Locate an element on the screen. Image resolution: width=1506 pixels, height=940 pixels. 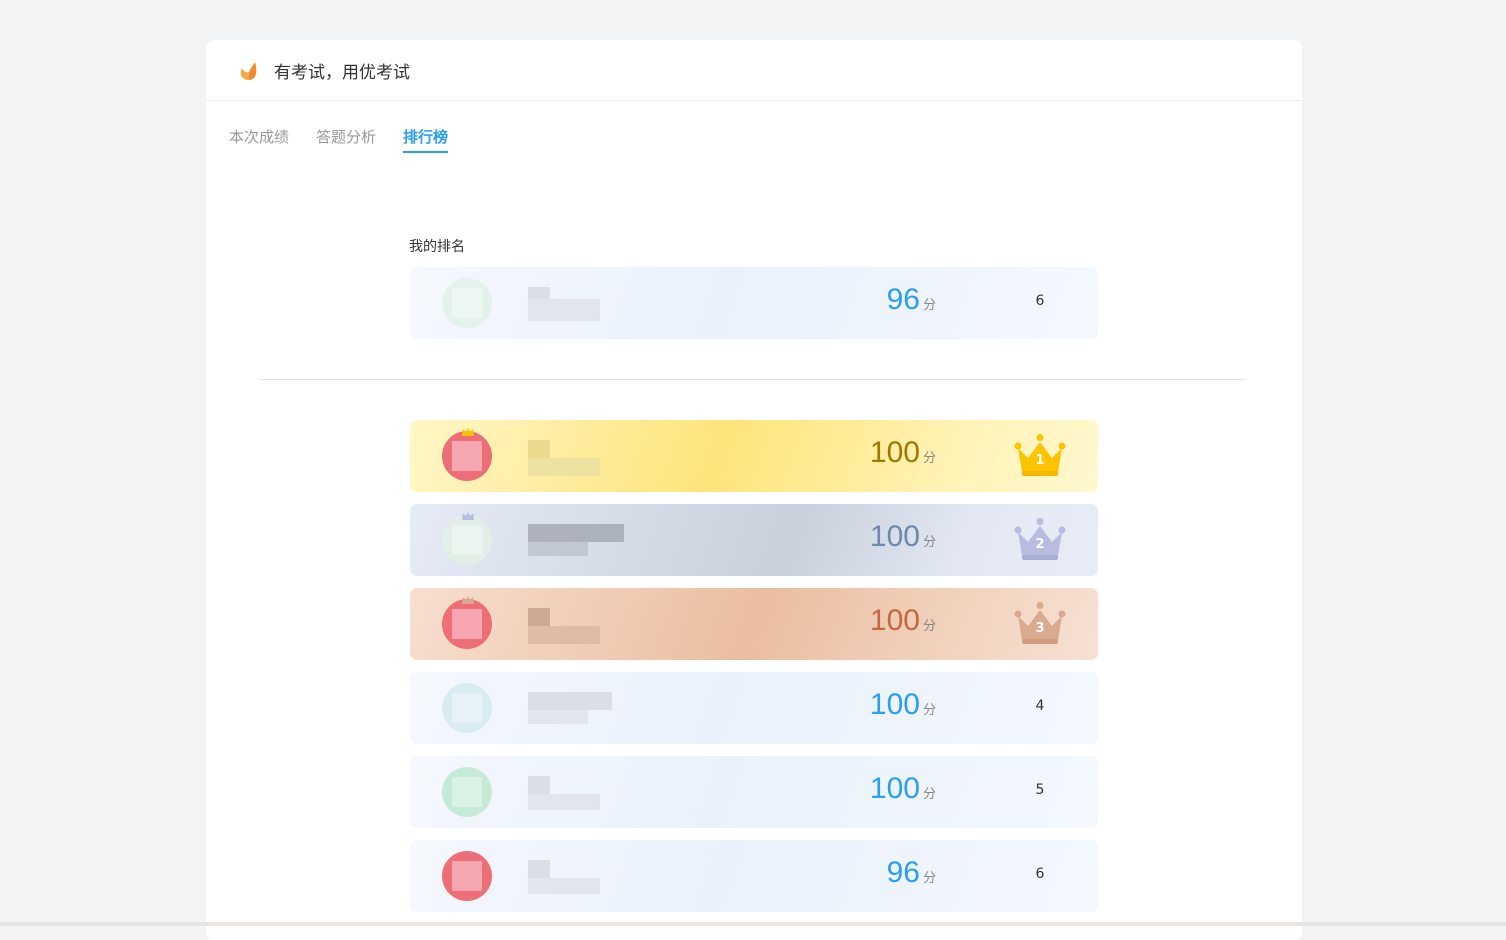
leaderboard-row: 100 分 1 is located at coordinates (754, 456).